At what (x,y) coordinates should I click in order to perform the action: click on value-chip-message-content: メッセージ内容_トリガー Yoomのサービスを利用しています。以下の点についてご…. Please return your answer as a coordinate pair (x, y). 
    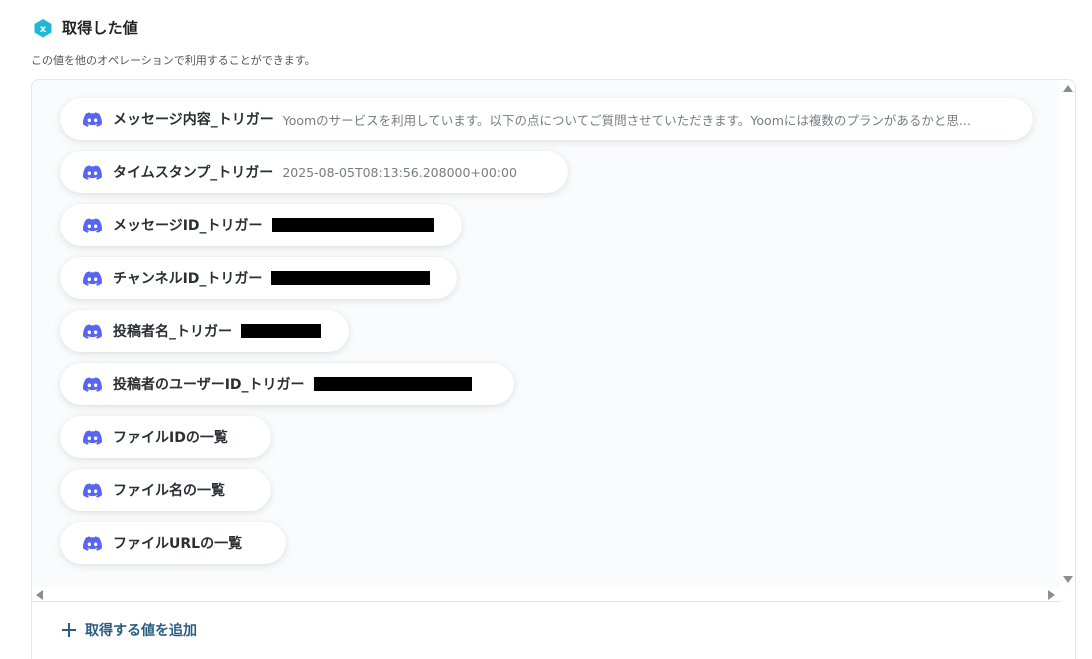
    Looking at the image, I should click on (546, 119).